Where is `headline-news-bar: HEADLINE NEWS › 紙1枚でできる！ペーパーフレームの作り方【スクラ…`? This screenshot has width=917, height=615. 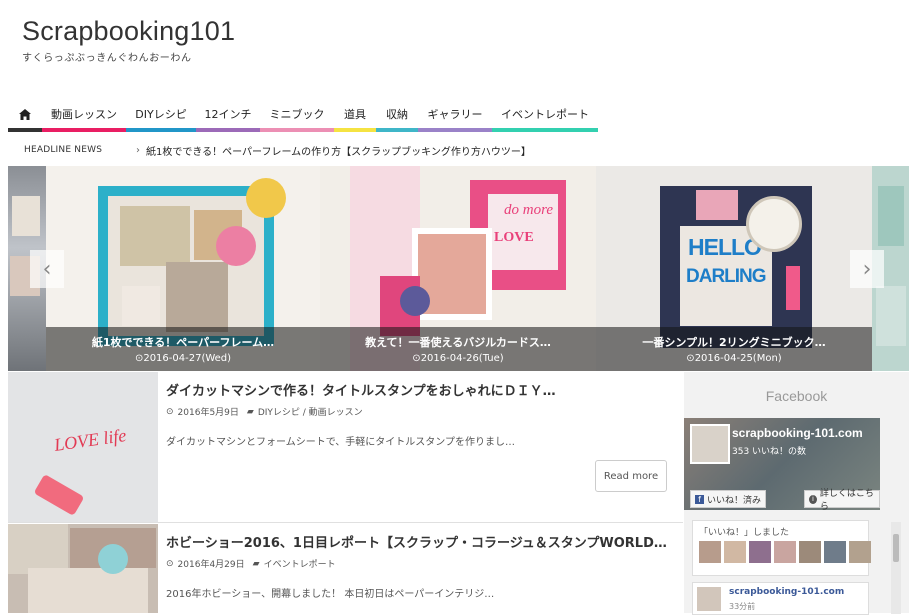
headline-news-bar: HEADLINE NEWS › 紙1枚でできる！ペーパーフレームの作り方【スクラ… is located at coordinates (303, 150).